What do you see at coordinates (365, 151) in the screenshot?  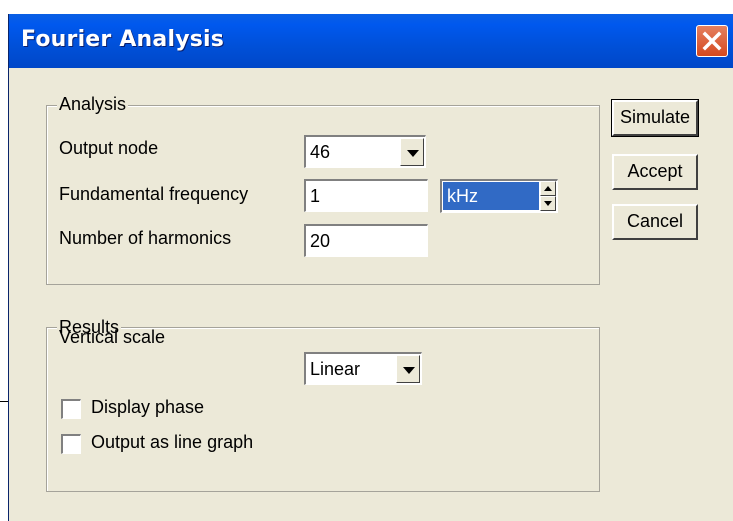 I see `output-node-select: 46` at bounding box center [365, 151].